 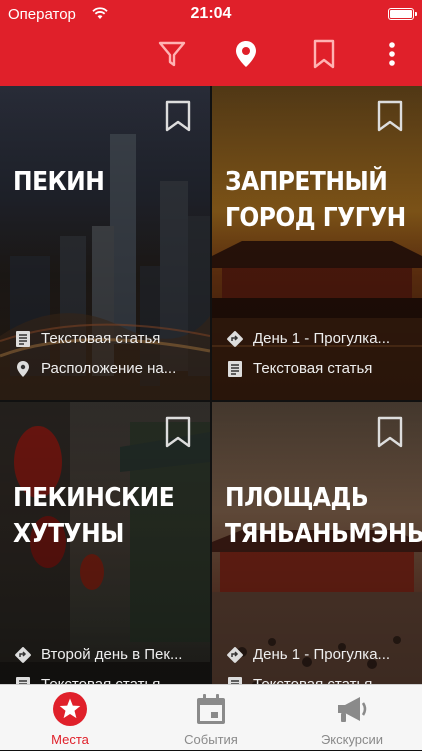 What do you see at coordinates (352, 739) in the screenshot?
I see `tab-label: Экскурсии` at bounding box center [352, 739].